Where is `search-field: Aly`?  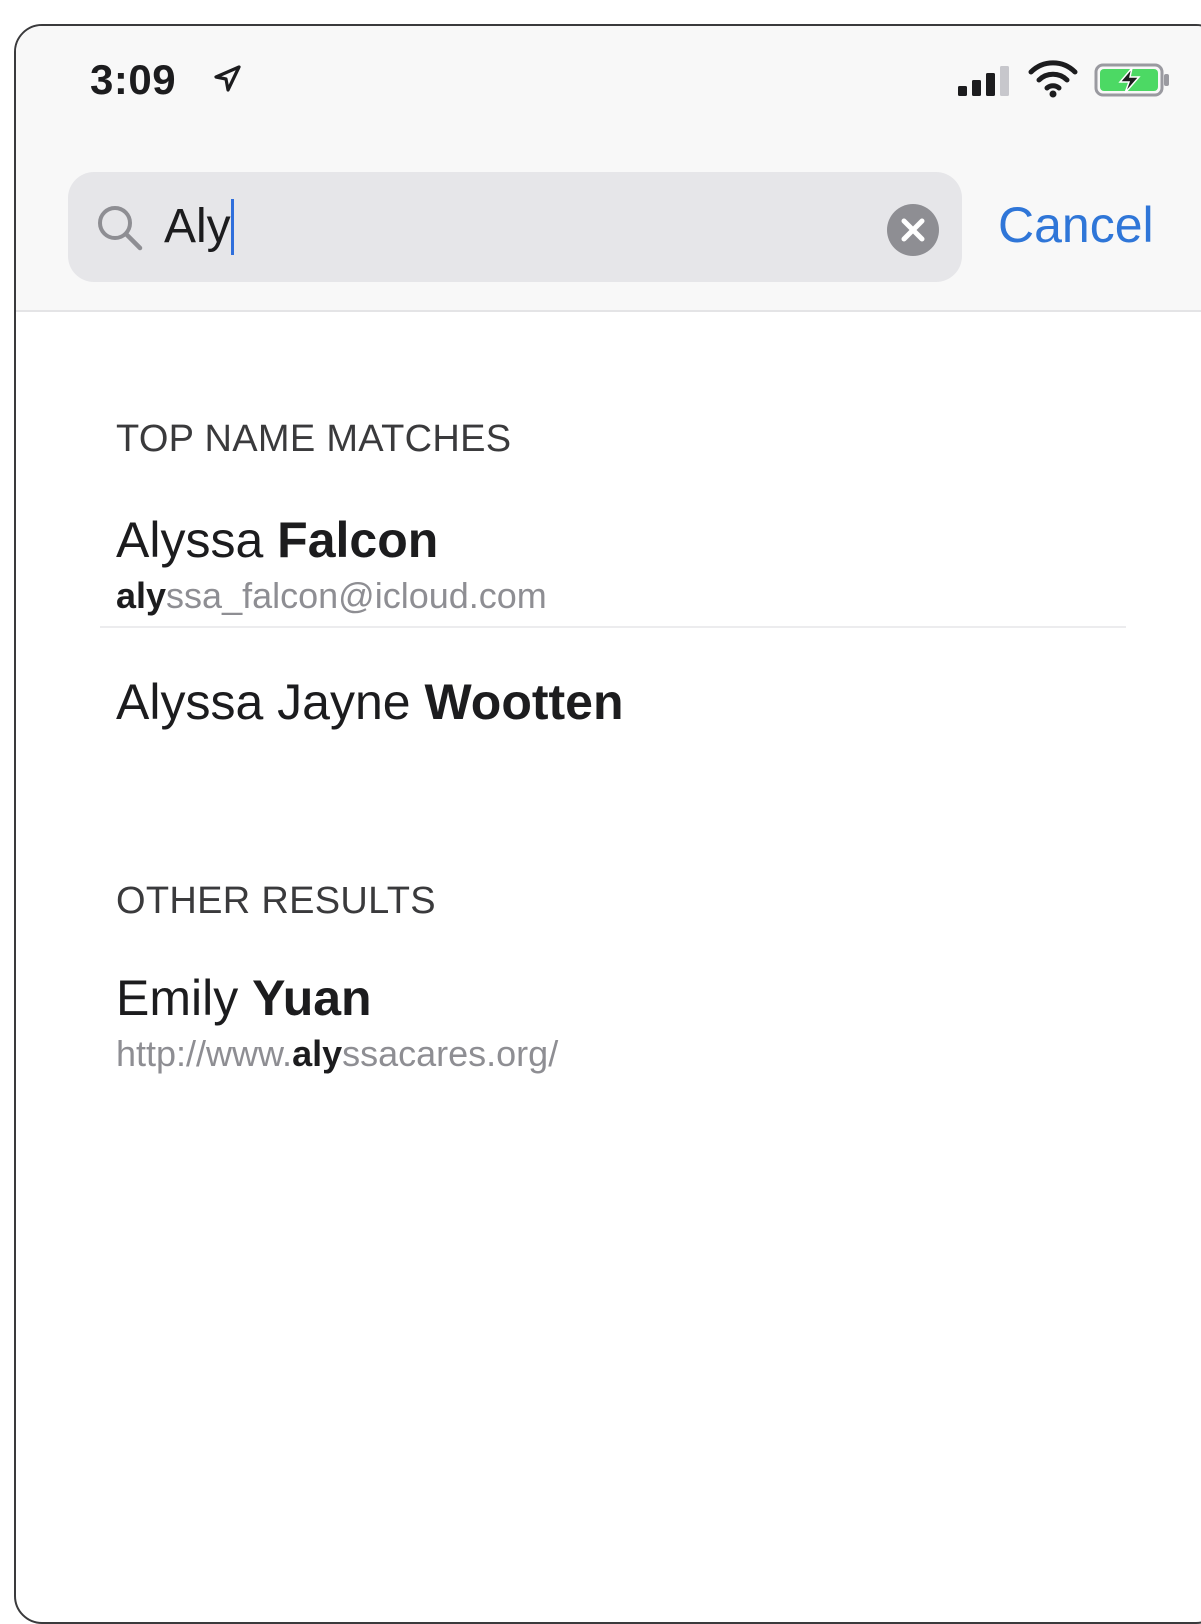
search-field: Aly is located at coordinates (515, 227).